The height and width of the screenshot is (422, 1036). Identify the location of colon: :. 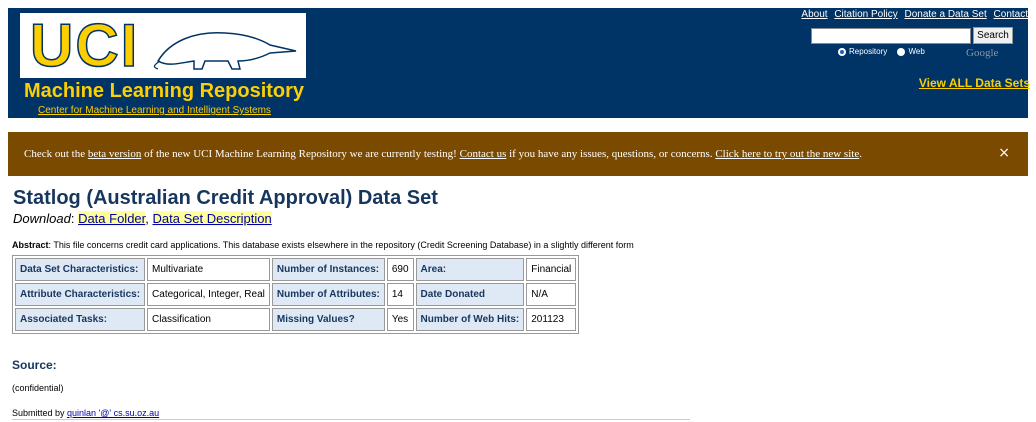
(74, 218).